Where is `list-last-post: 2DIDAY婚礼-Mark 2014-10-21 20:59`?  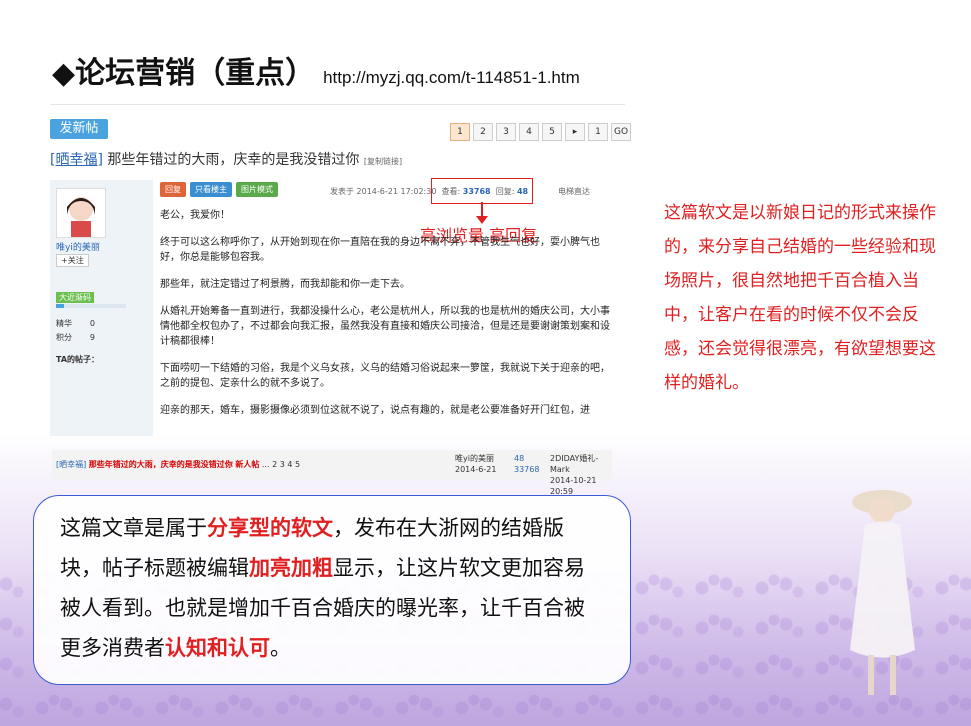
list-last-post: 2DIDAY婚礼-Mark 2014-10-21 20:59 is located at coordinates (574, 475).